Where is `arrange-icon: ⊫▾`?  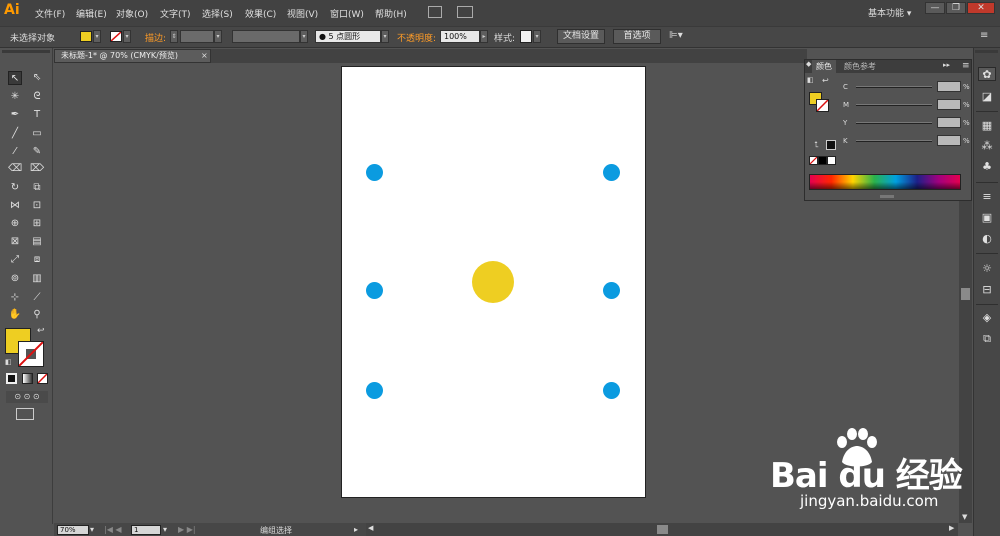 arrange-icon: ⊫▾ is located at coordinates (676, 35).